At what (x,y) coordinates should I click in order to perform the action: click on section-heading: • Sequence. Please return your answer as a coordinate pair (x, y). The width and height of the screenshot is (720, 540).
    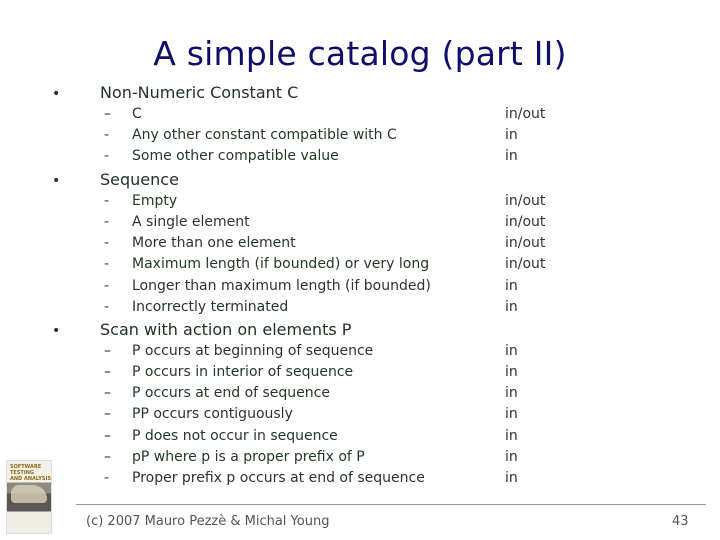
    Looking at the image, I should click on (115, 179).